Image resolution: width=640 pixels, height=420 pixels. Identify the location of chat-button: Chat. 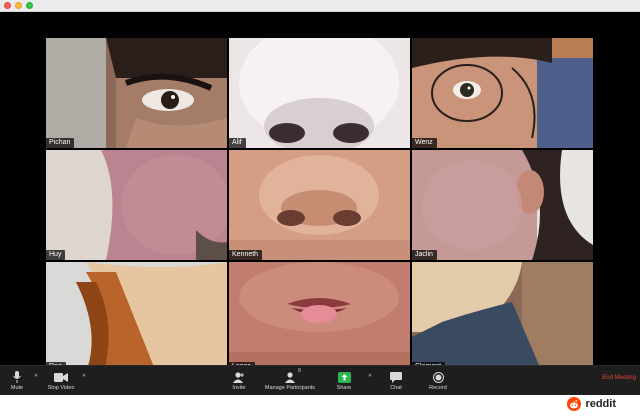
(396, 381).